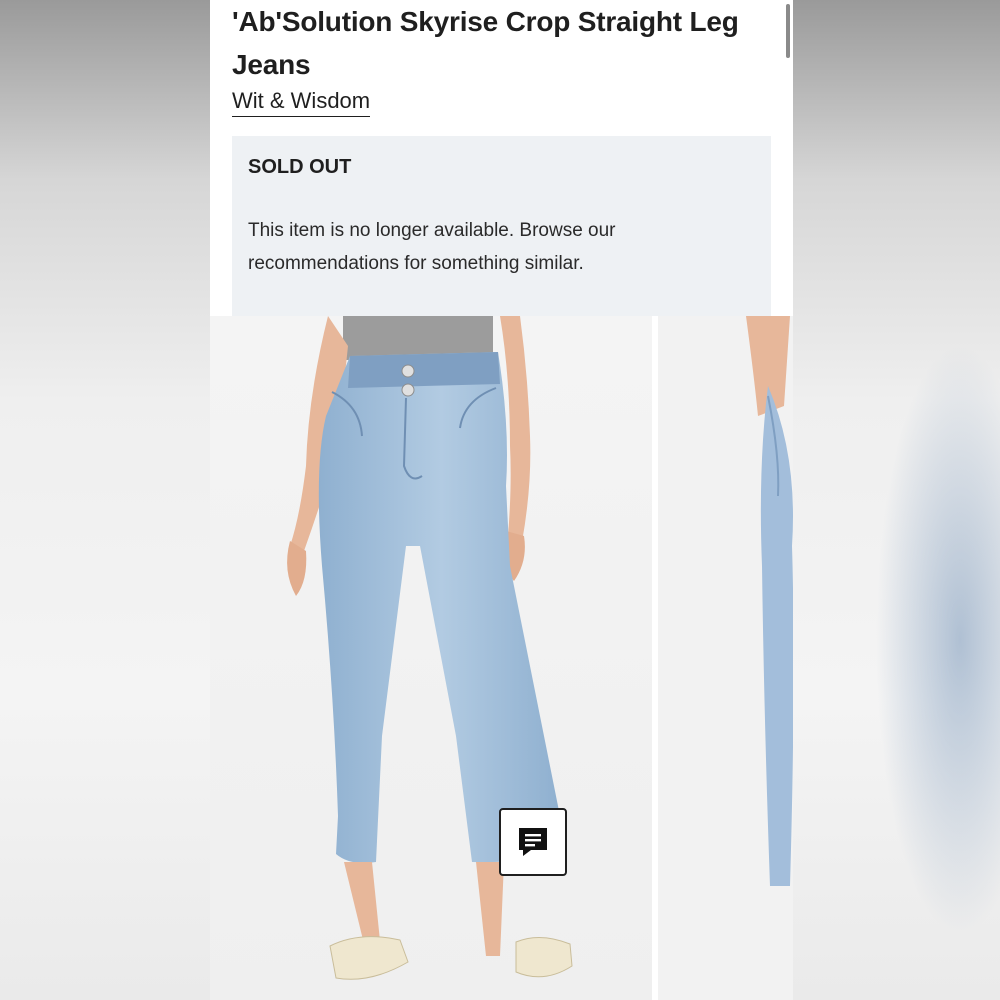 The width and height of the screenshot is (1000, 1000). I want to click on sold-out-label: SOLD OUT, so click(300, 167).